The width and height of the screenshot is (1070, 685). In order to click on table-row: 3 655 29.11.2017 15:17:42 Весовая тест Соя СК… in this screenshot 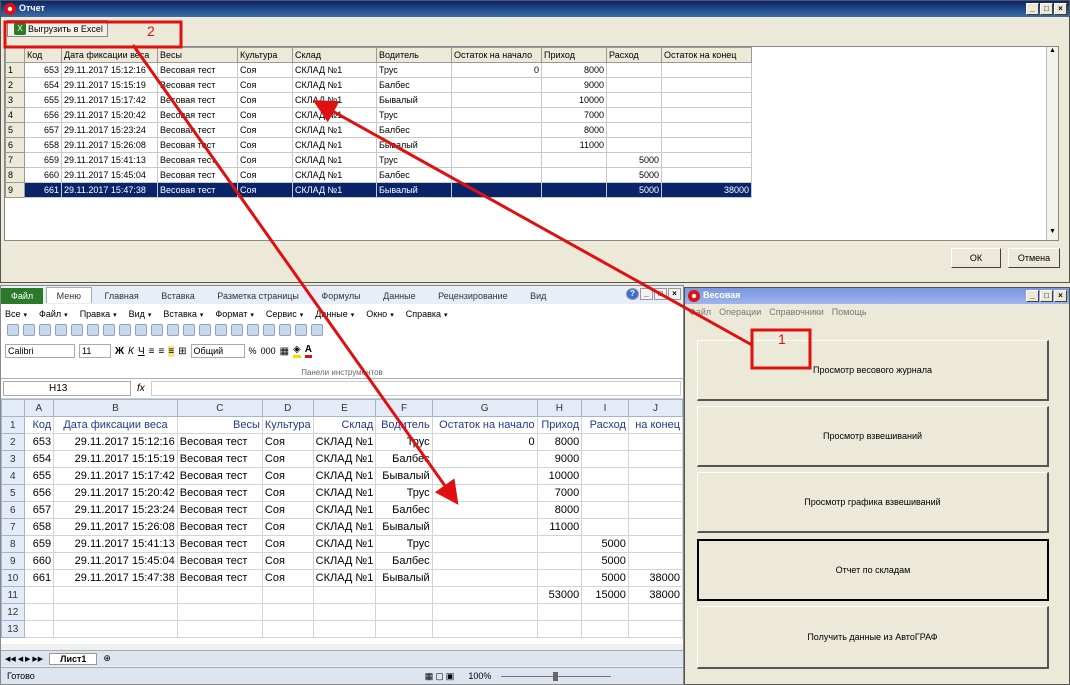, I will do `click(378, 100)`.